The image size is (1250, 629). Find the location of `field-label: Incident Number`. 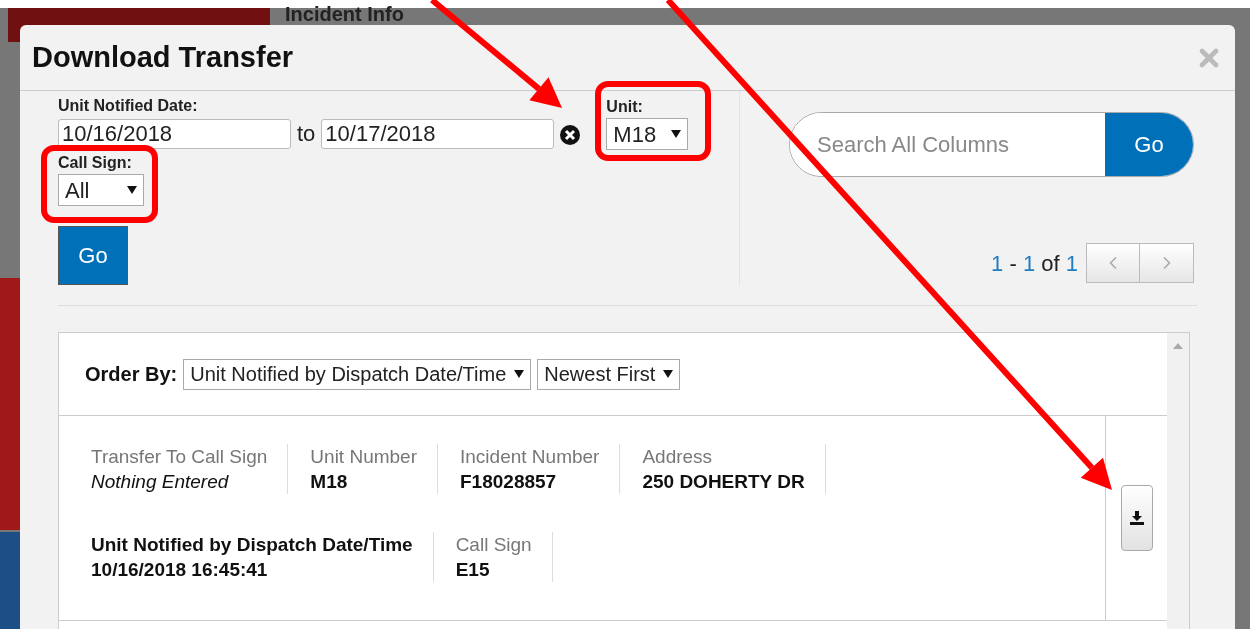

field-label: Incident Number is located at coordinates (530, 457).